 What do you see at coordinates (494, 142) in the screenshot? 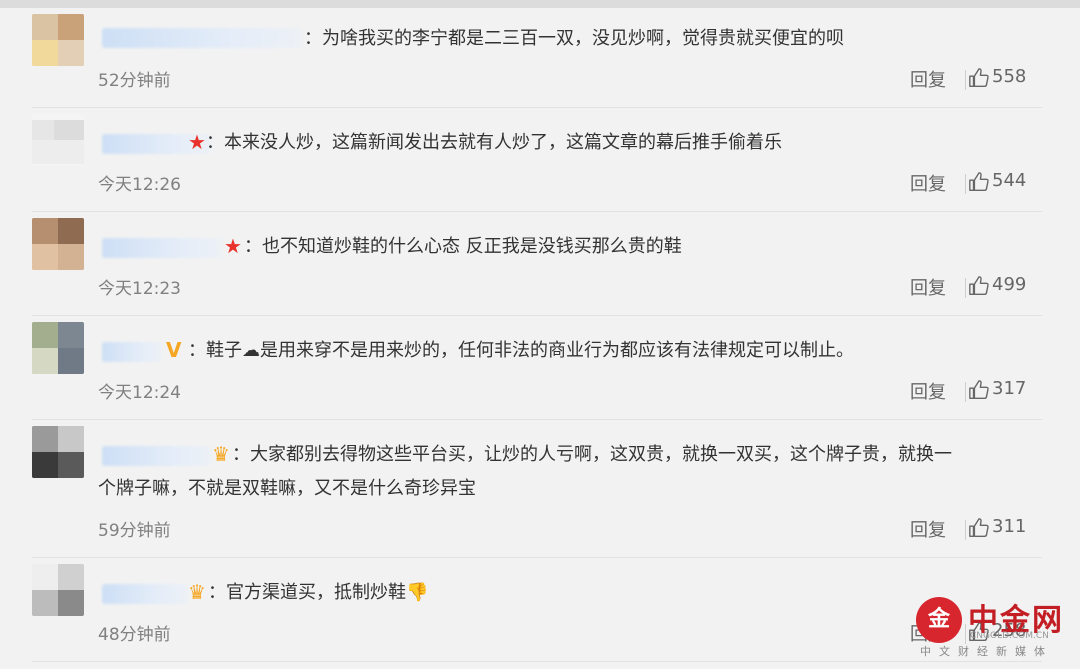
I see `comment-text: ：本来没人炒，这篇新闻发出去就有人炒了，这篇文章的幕后推手偷着乐` at bounding box center [494, 142].